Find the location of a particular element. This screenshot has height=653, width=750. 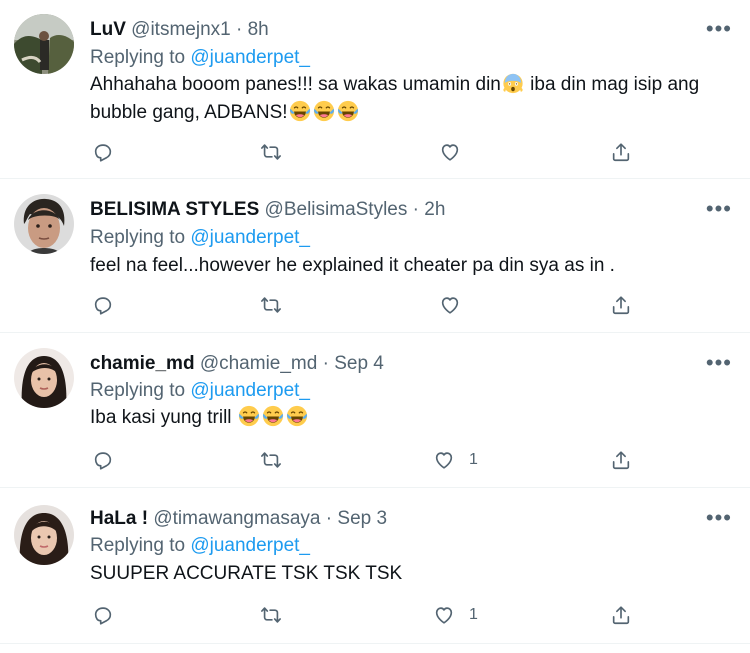

tweet-header: BELISIMA STYLES @BelisimaStyles · 2h is located at coordinates (267, 210).